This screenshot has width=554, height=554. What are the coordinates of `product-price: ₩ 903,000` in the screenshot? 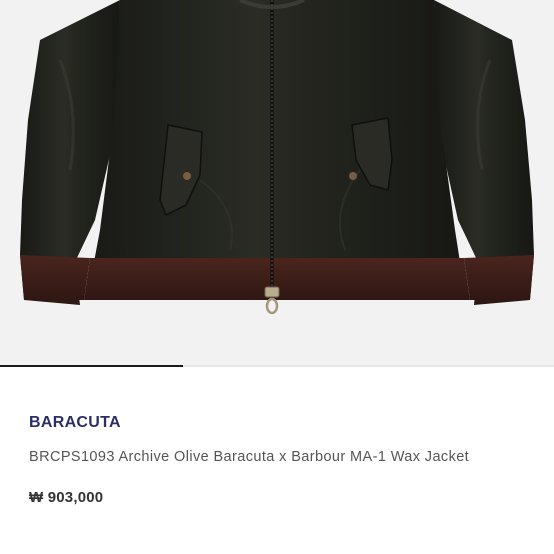 It's located at (66, 497).